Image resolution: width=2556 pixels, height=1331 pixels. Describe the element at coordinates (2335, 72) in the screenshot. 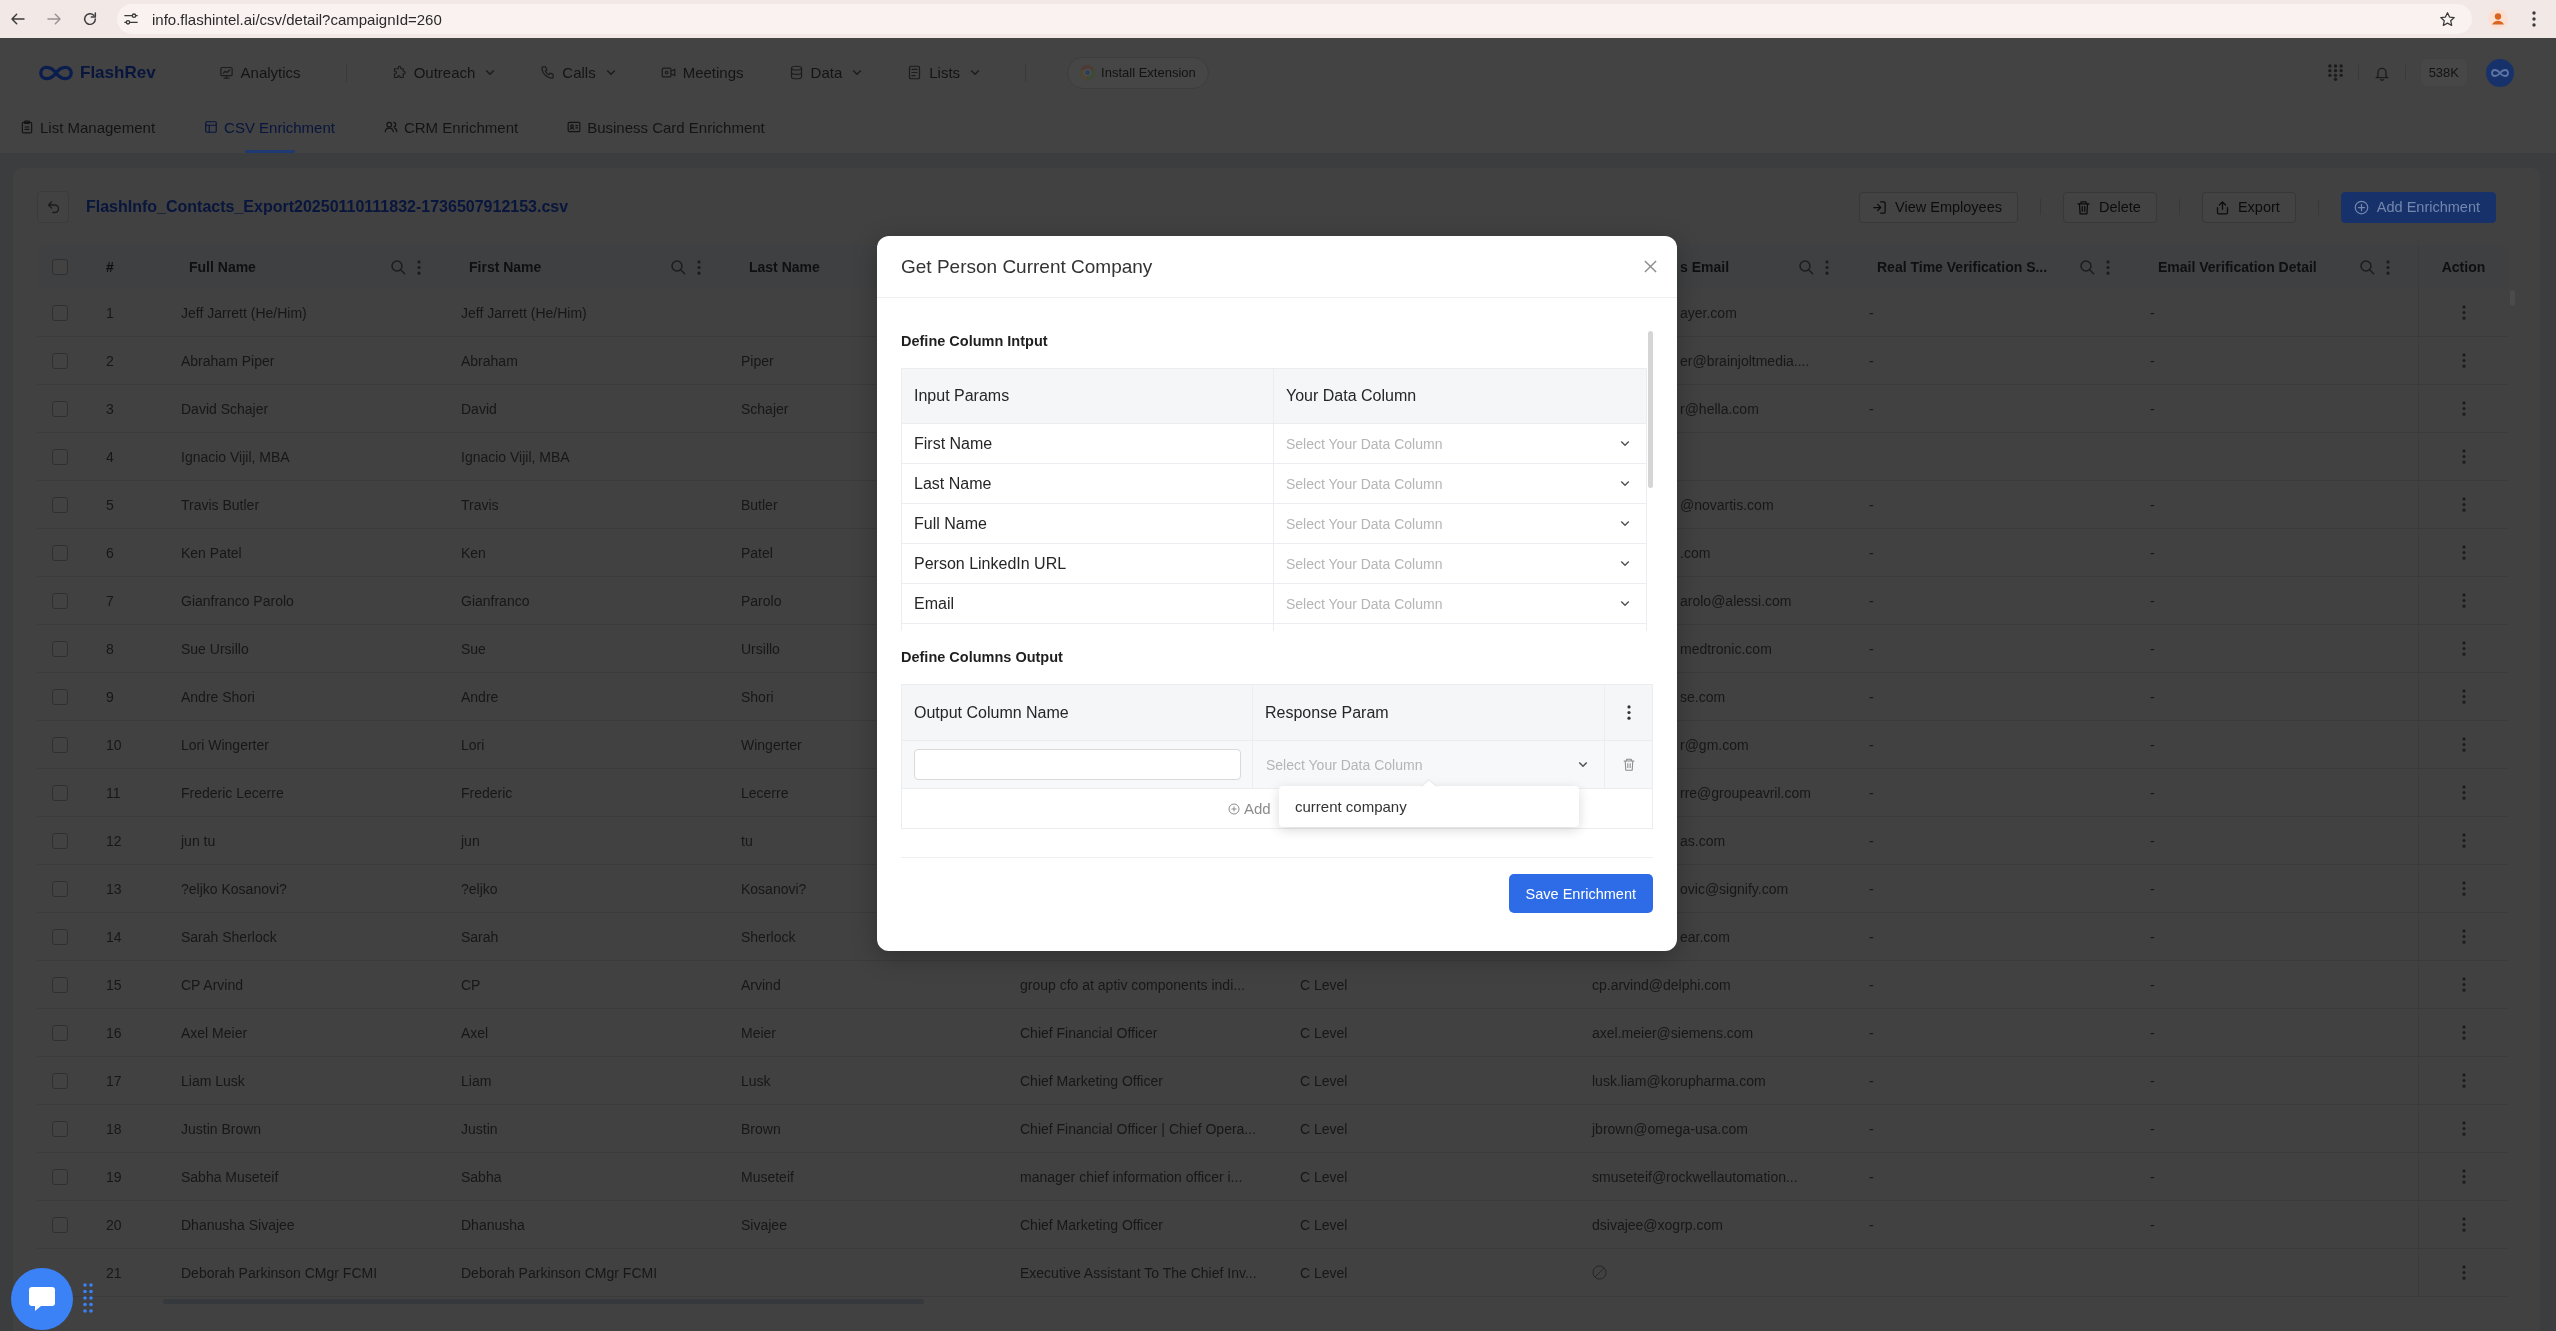

I see `dialpad-icon` at that location.